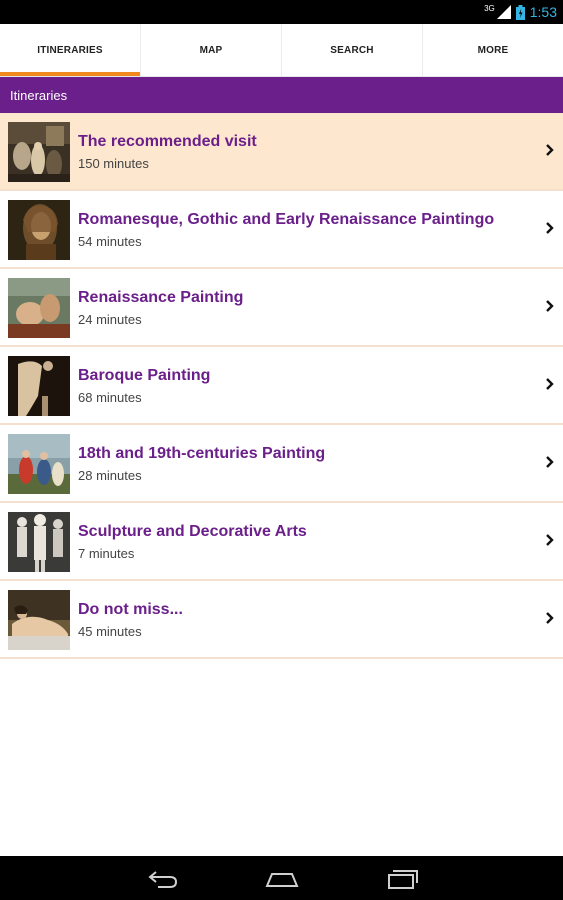 The width and height of the screenshot is (563, 900). What do you see at coordinates (351, 50) in the screenshot?
I see `tab-search: SEARCH` at bounding box center [351, 50].